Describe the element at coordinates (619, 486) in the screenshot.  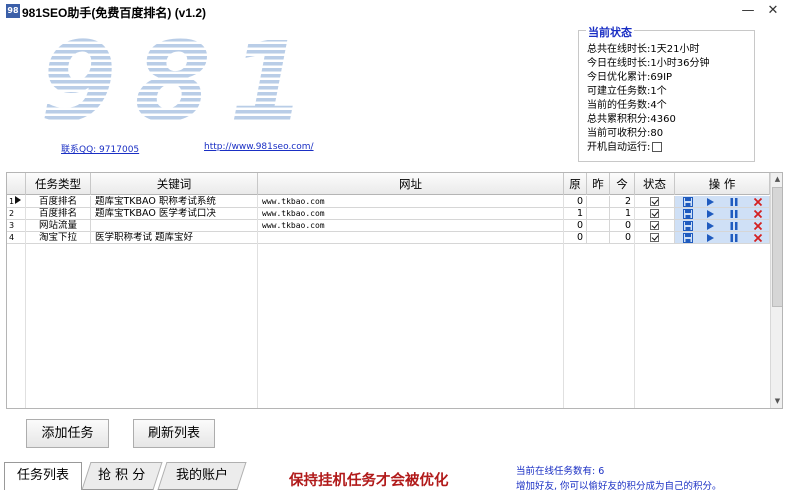
I see `invite-tip: 增加好友, 你可以偷好友的积分成为自己的积分。` at that location.